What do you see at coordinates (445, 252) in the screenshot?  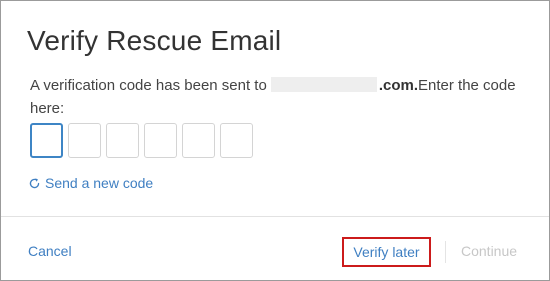 I see `footer-divider` at bounding box center [445, 252].